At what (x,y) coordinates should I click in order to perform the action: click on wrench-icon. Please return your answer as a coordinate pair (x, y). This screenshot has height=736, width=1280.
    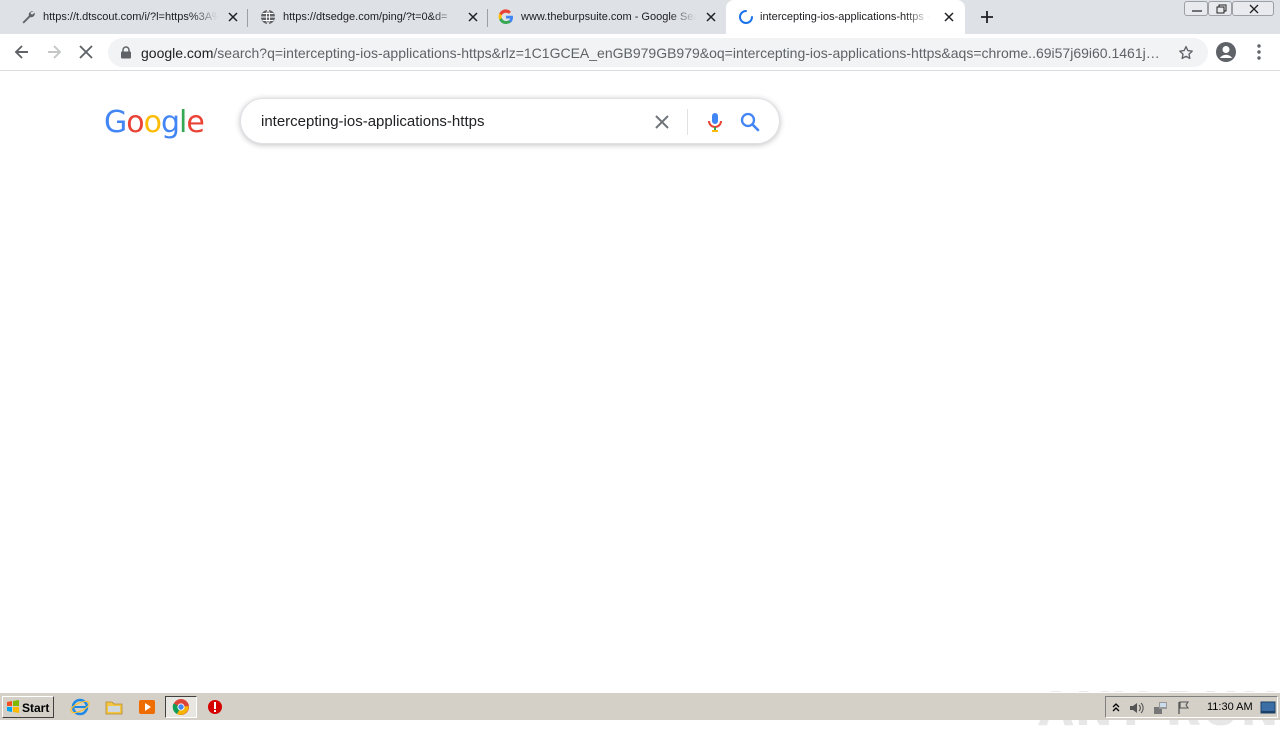
    Looking at the image, I should click on (28, 17).